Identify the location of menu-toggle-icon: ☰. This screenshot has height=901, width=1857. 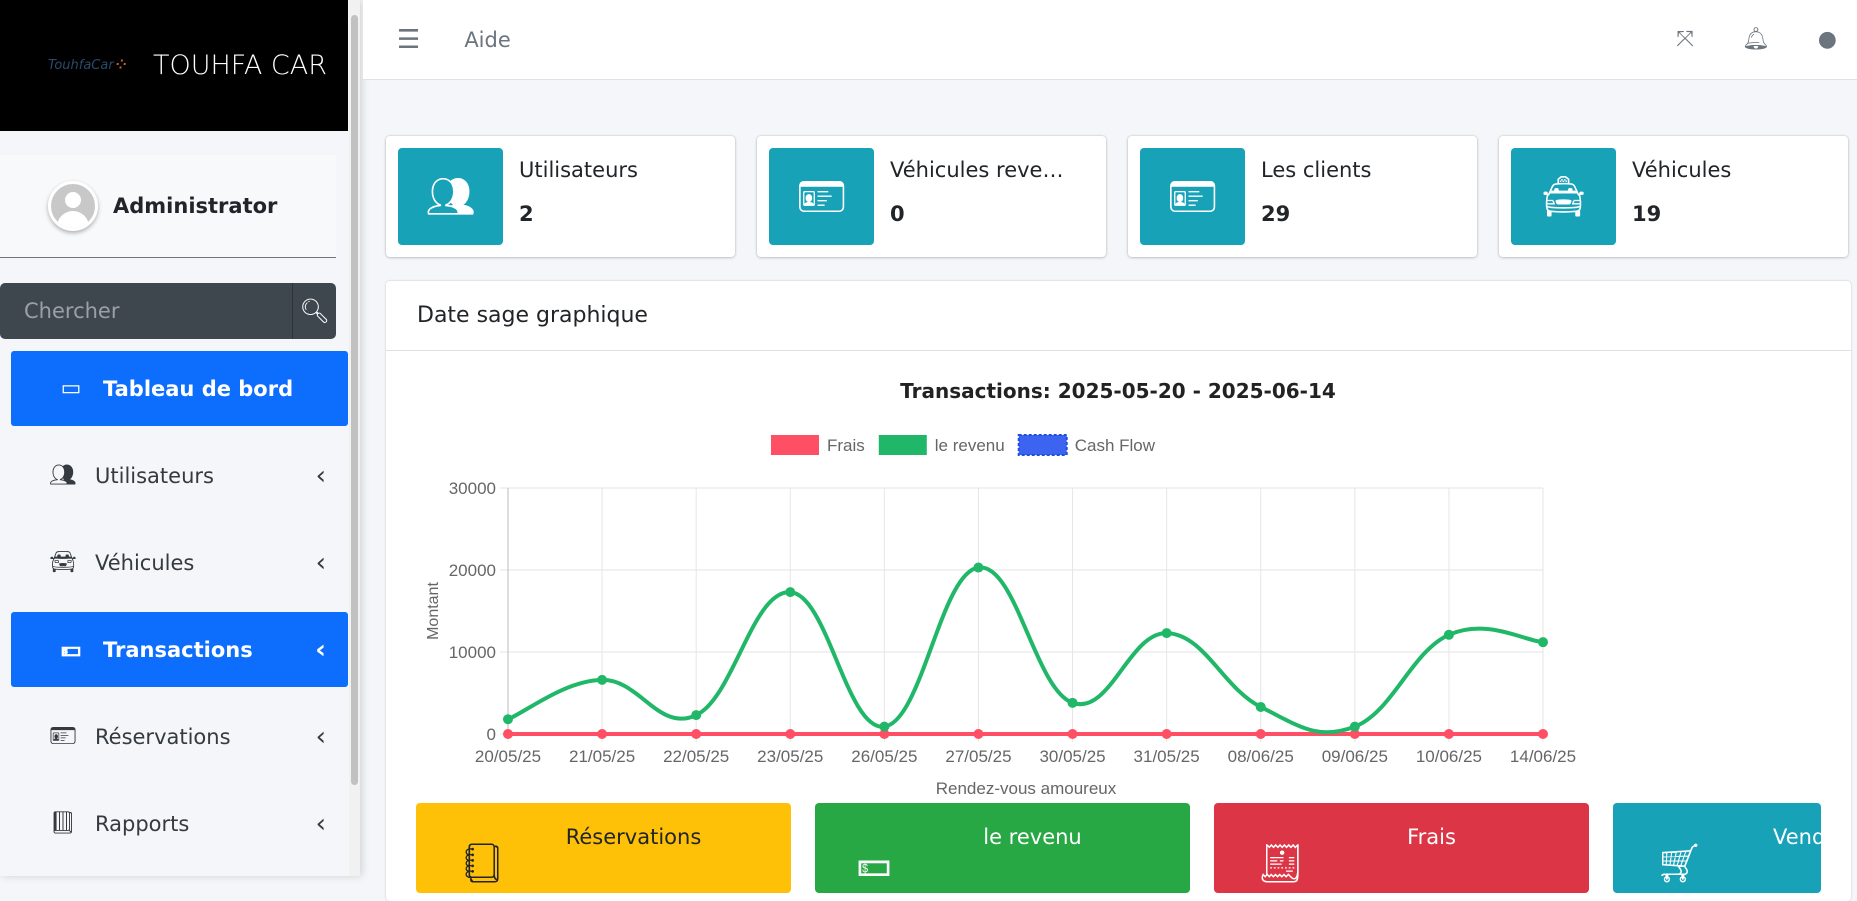
(408, 40).